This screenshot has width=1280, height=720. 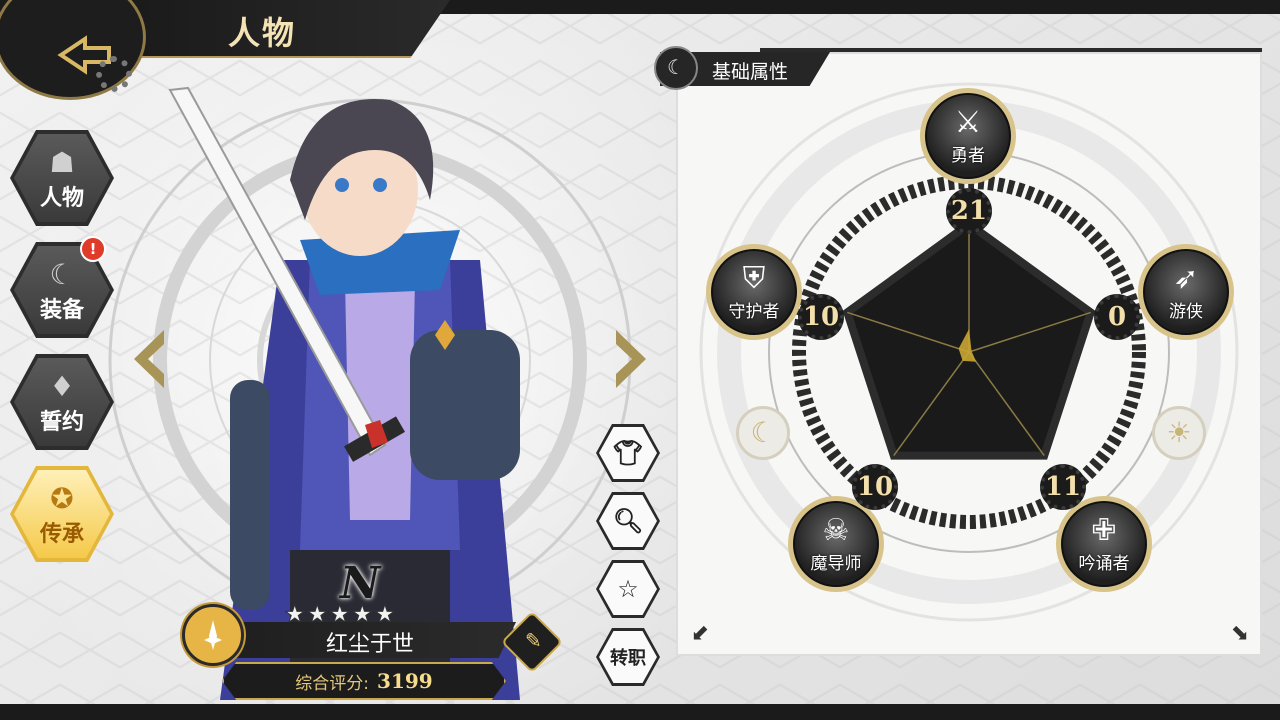 What do you see at coordinates (969, 211) in the screenshot?
I see `attr-value-brave: 21` at bounding box center [969, 211].